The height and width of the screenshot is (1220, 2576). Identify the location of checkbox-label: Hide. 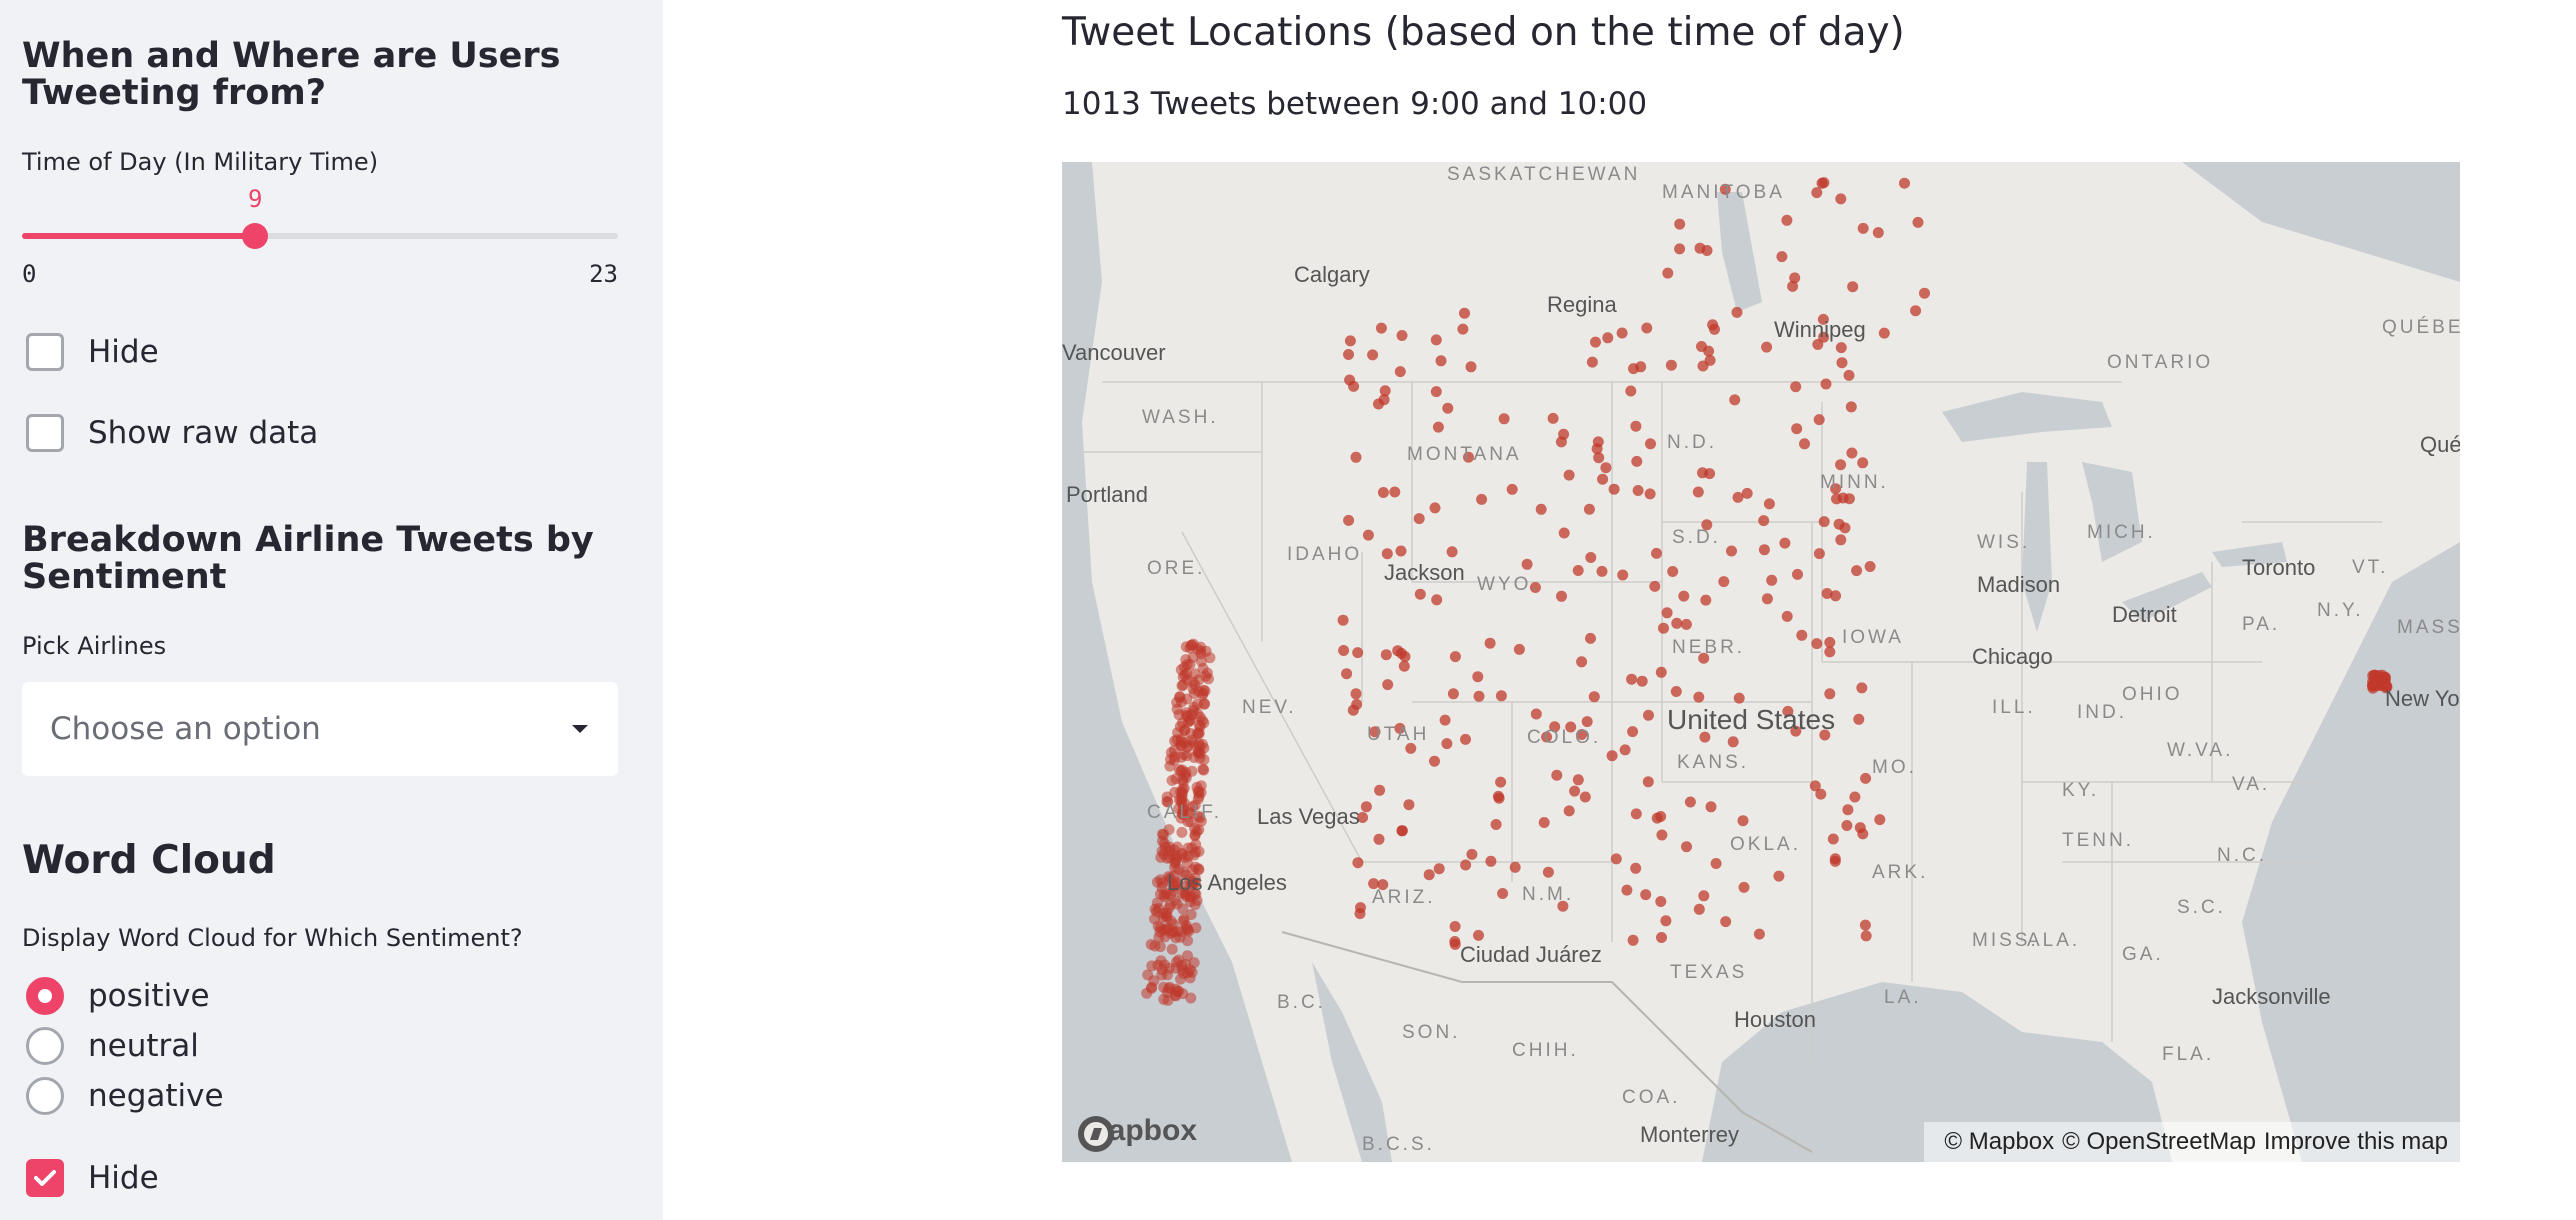
(123, 352).